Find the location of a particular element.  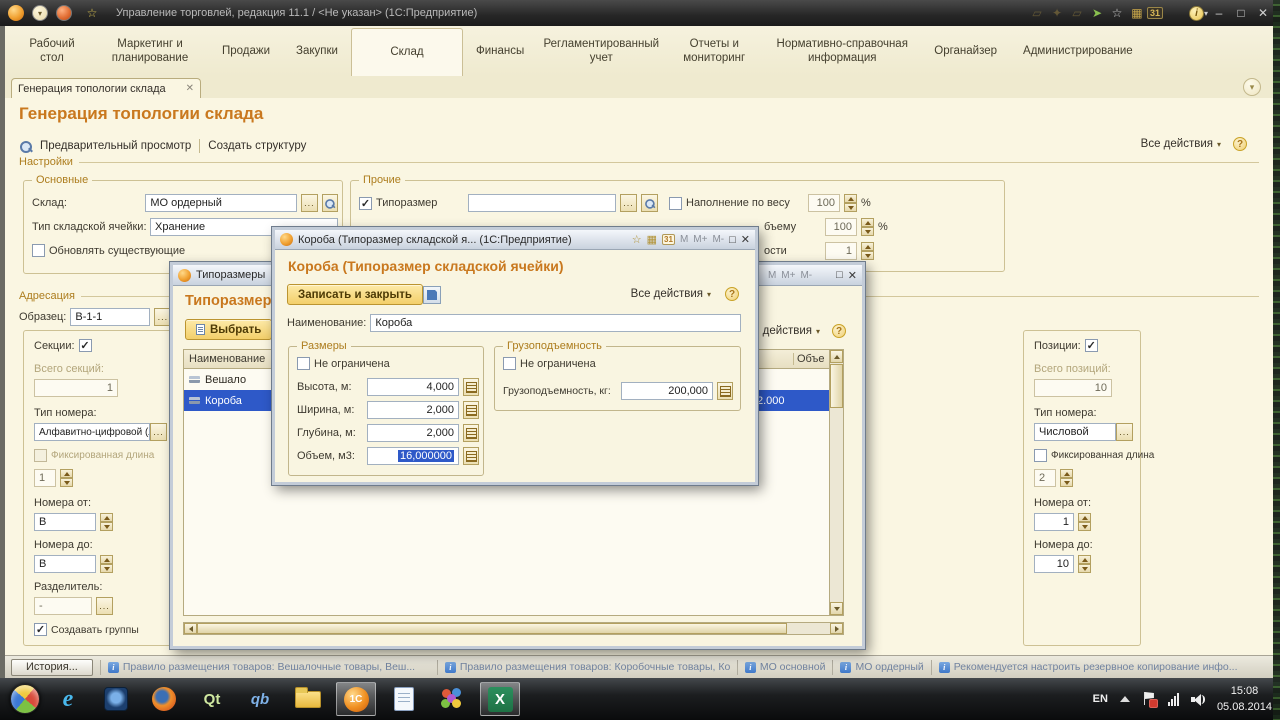

network-signal-icon is located at coordinates (1173, 699).